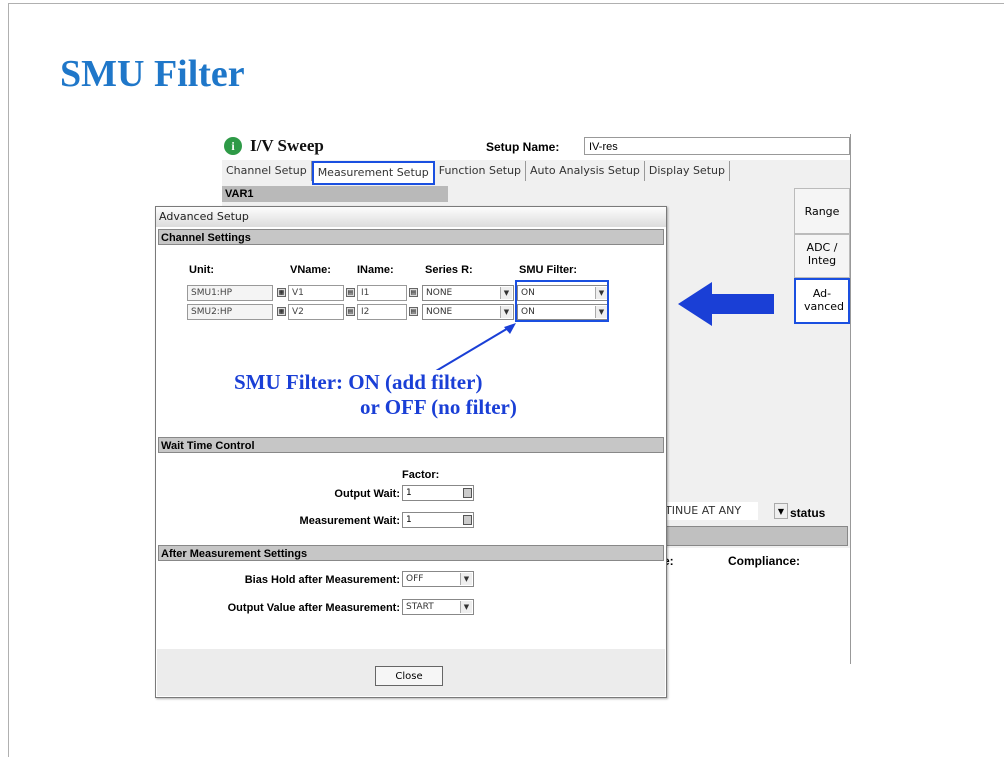  I want to click on wait-time-header: Wait Time Control, so click(411, 445).